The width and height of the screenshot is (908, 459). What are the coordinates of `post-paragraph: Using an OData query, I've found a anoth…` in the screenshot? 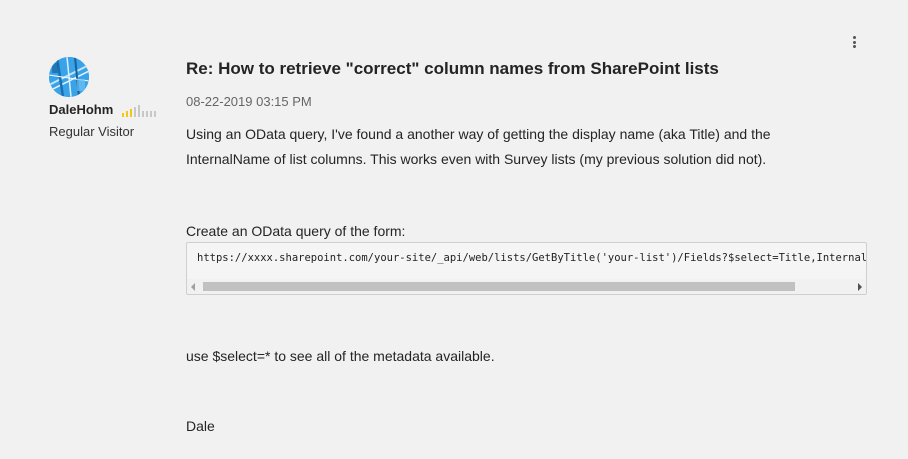 It's located at (478, 146).